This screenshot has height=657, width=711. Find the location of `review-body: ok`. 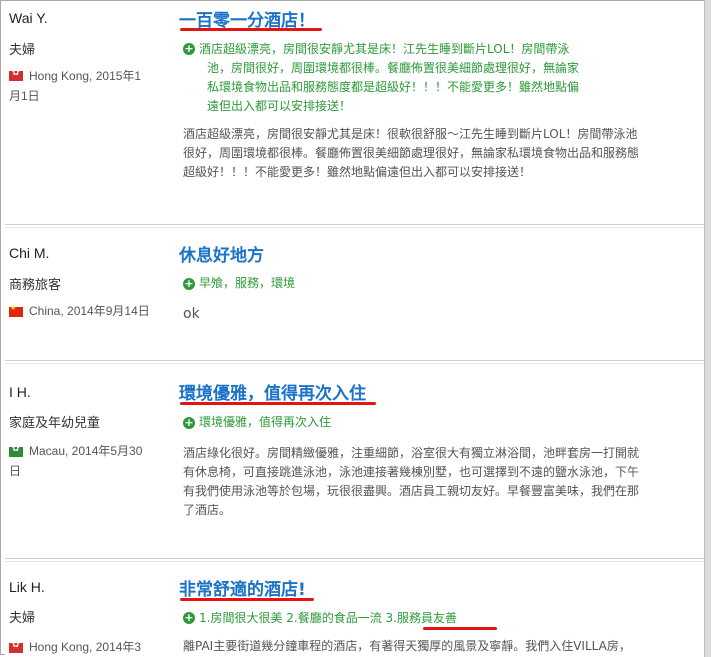

review-body: ok is located at coordinates (191, 314).